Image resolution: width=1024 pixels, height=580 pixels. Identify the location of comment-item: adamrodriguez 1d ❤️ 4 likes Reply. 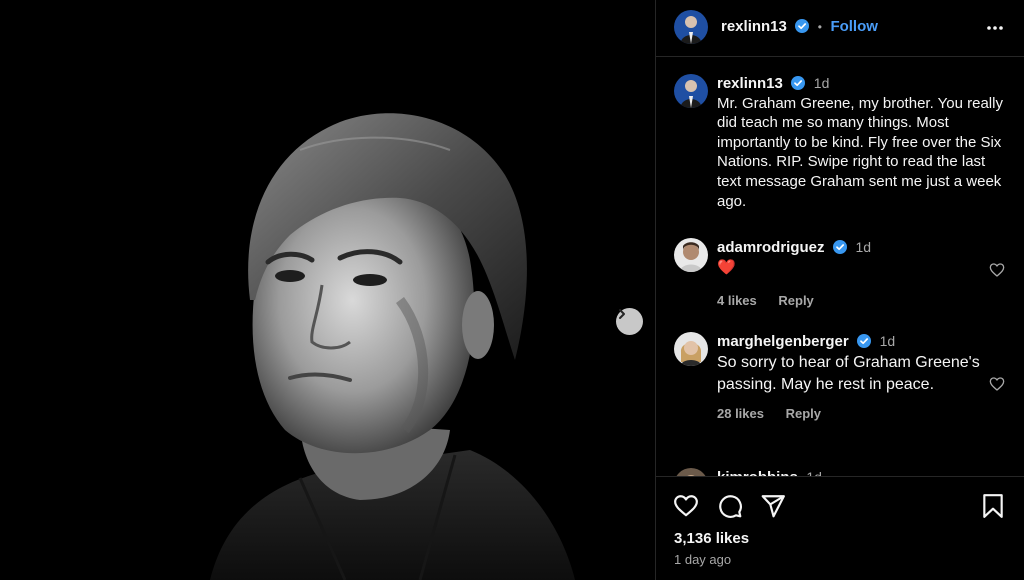
(840, 273).